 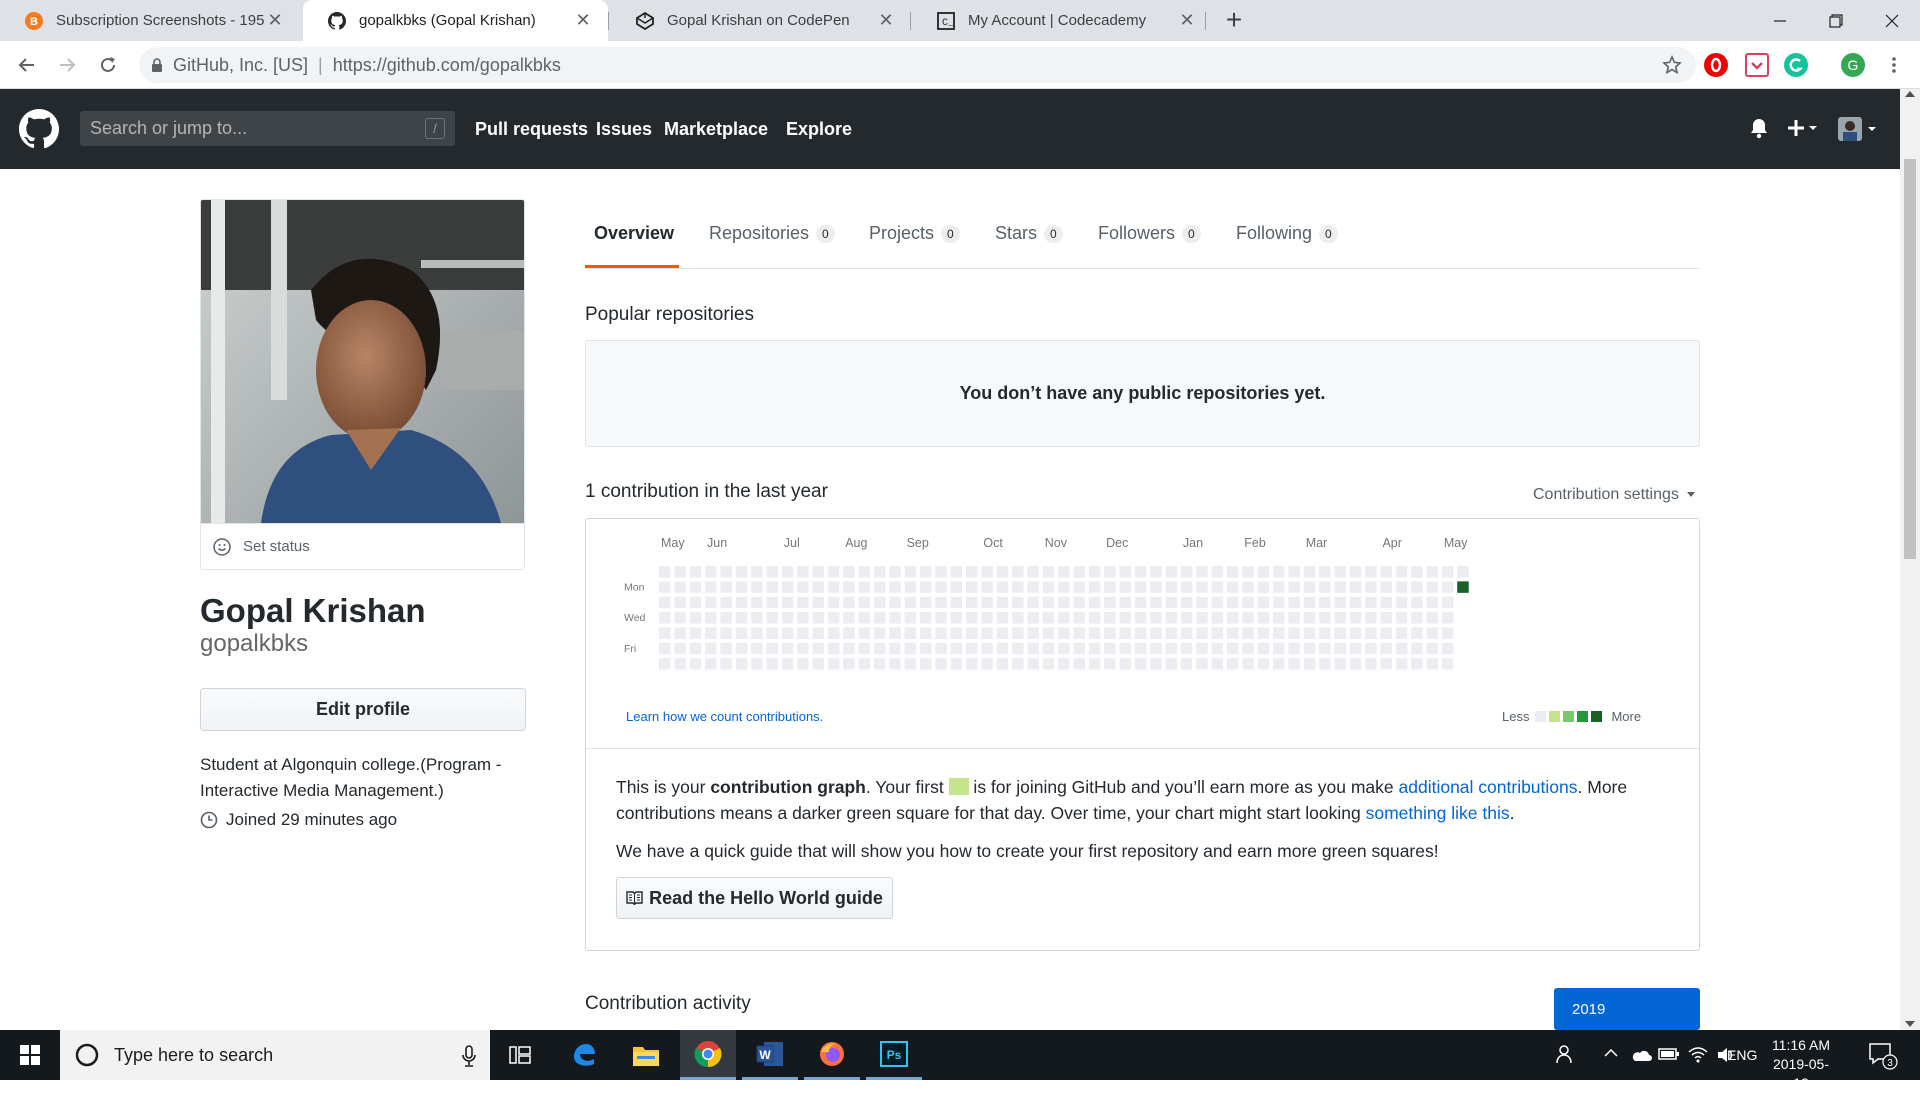 I want to click on contribution-settings-dropdown: Contribution settings, so click(x=1614, y=495).